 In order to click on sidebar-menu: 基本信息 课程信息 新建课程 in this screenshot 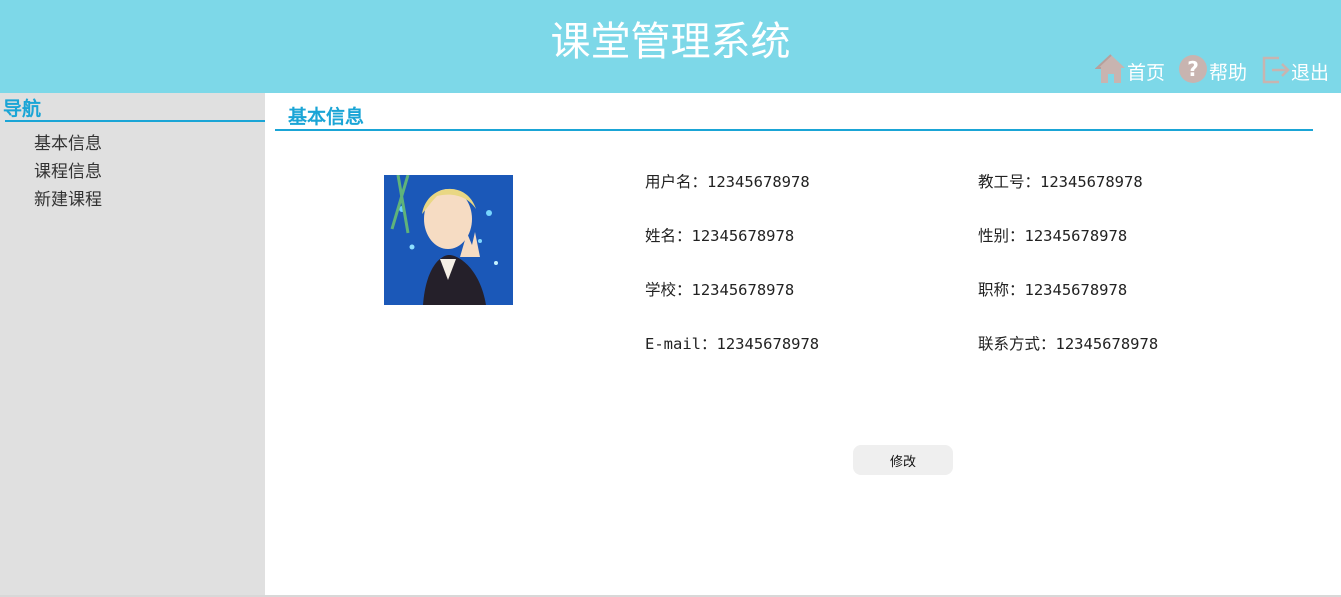, I will do `click(68, 172)`.